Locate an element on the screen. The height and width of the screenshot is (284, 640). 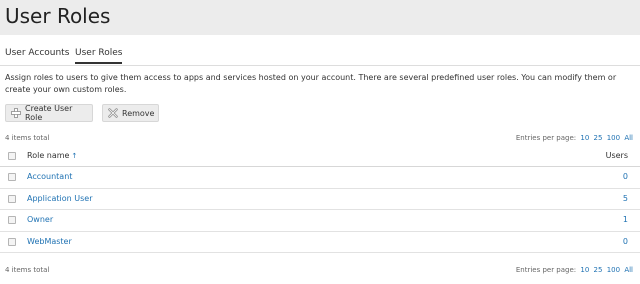
tab-user-roles: User Roles is located at coordinates (99, 56).